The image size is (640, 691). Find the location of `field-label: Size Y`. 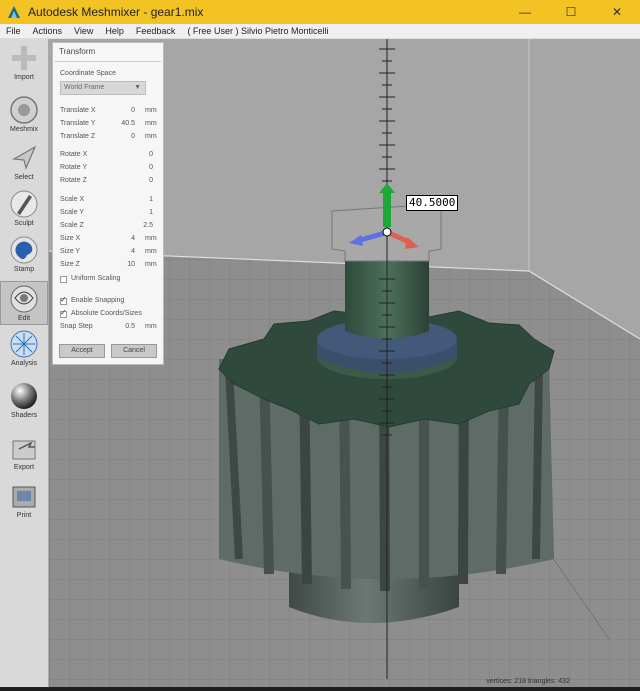

field-label: Size Y is located at coordinates (70, 251).